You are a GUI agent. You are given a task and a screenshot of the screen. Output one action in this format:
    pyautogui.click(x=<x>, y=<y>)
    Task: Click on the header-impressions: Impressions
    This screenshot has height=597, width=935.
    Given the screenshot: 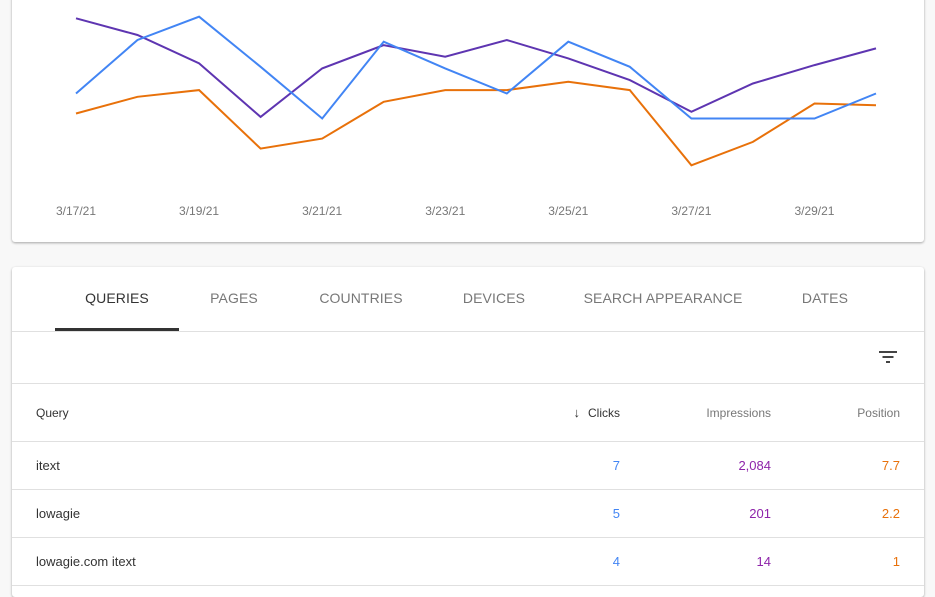 What is the action you would take?
    pyautogui.click(x=738, y=412)
    